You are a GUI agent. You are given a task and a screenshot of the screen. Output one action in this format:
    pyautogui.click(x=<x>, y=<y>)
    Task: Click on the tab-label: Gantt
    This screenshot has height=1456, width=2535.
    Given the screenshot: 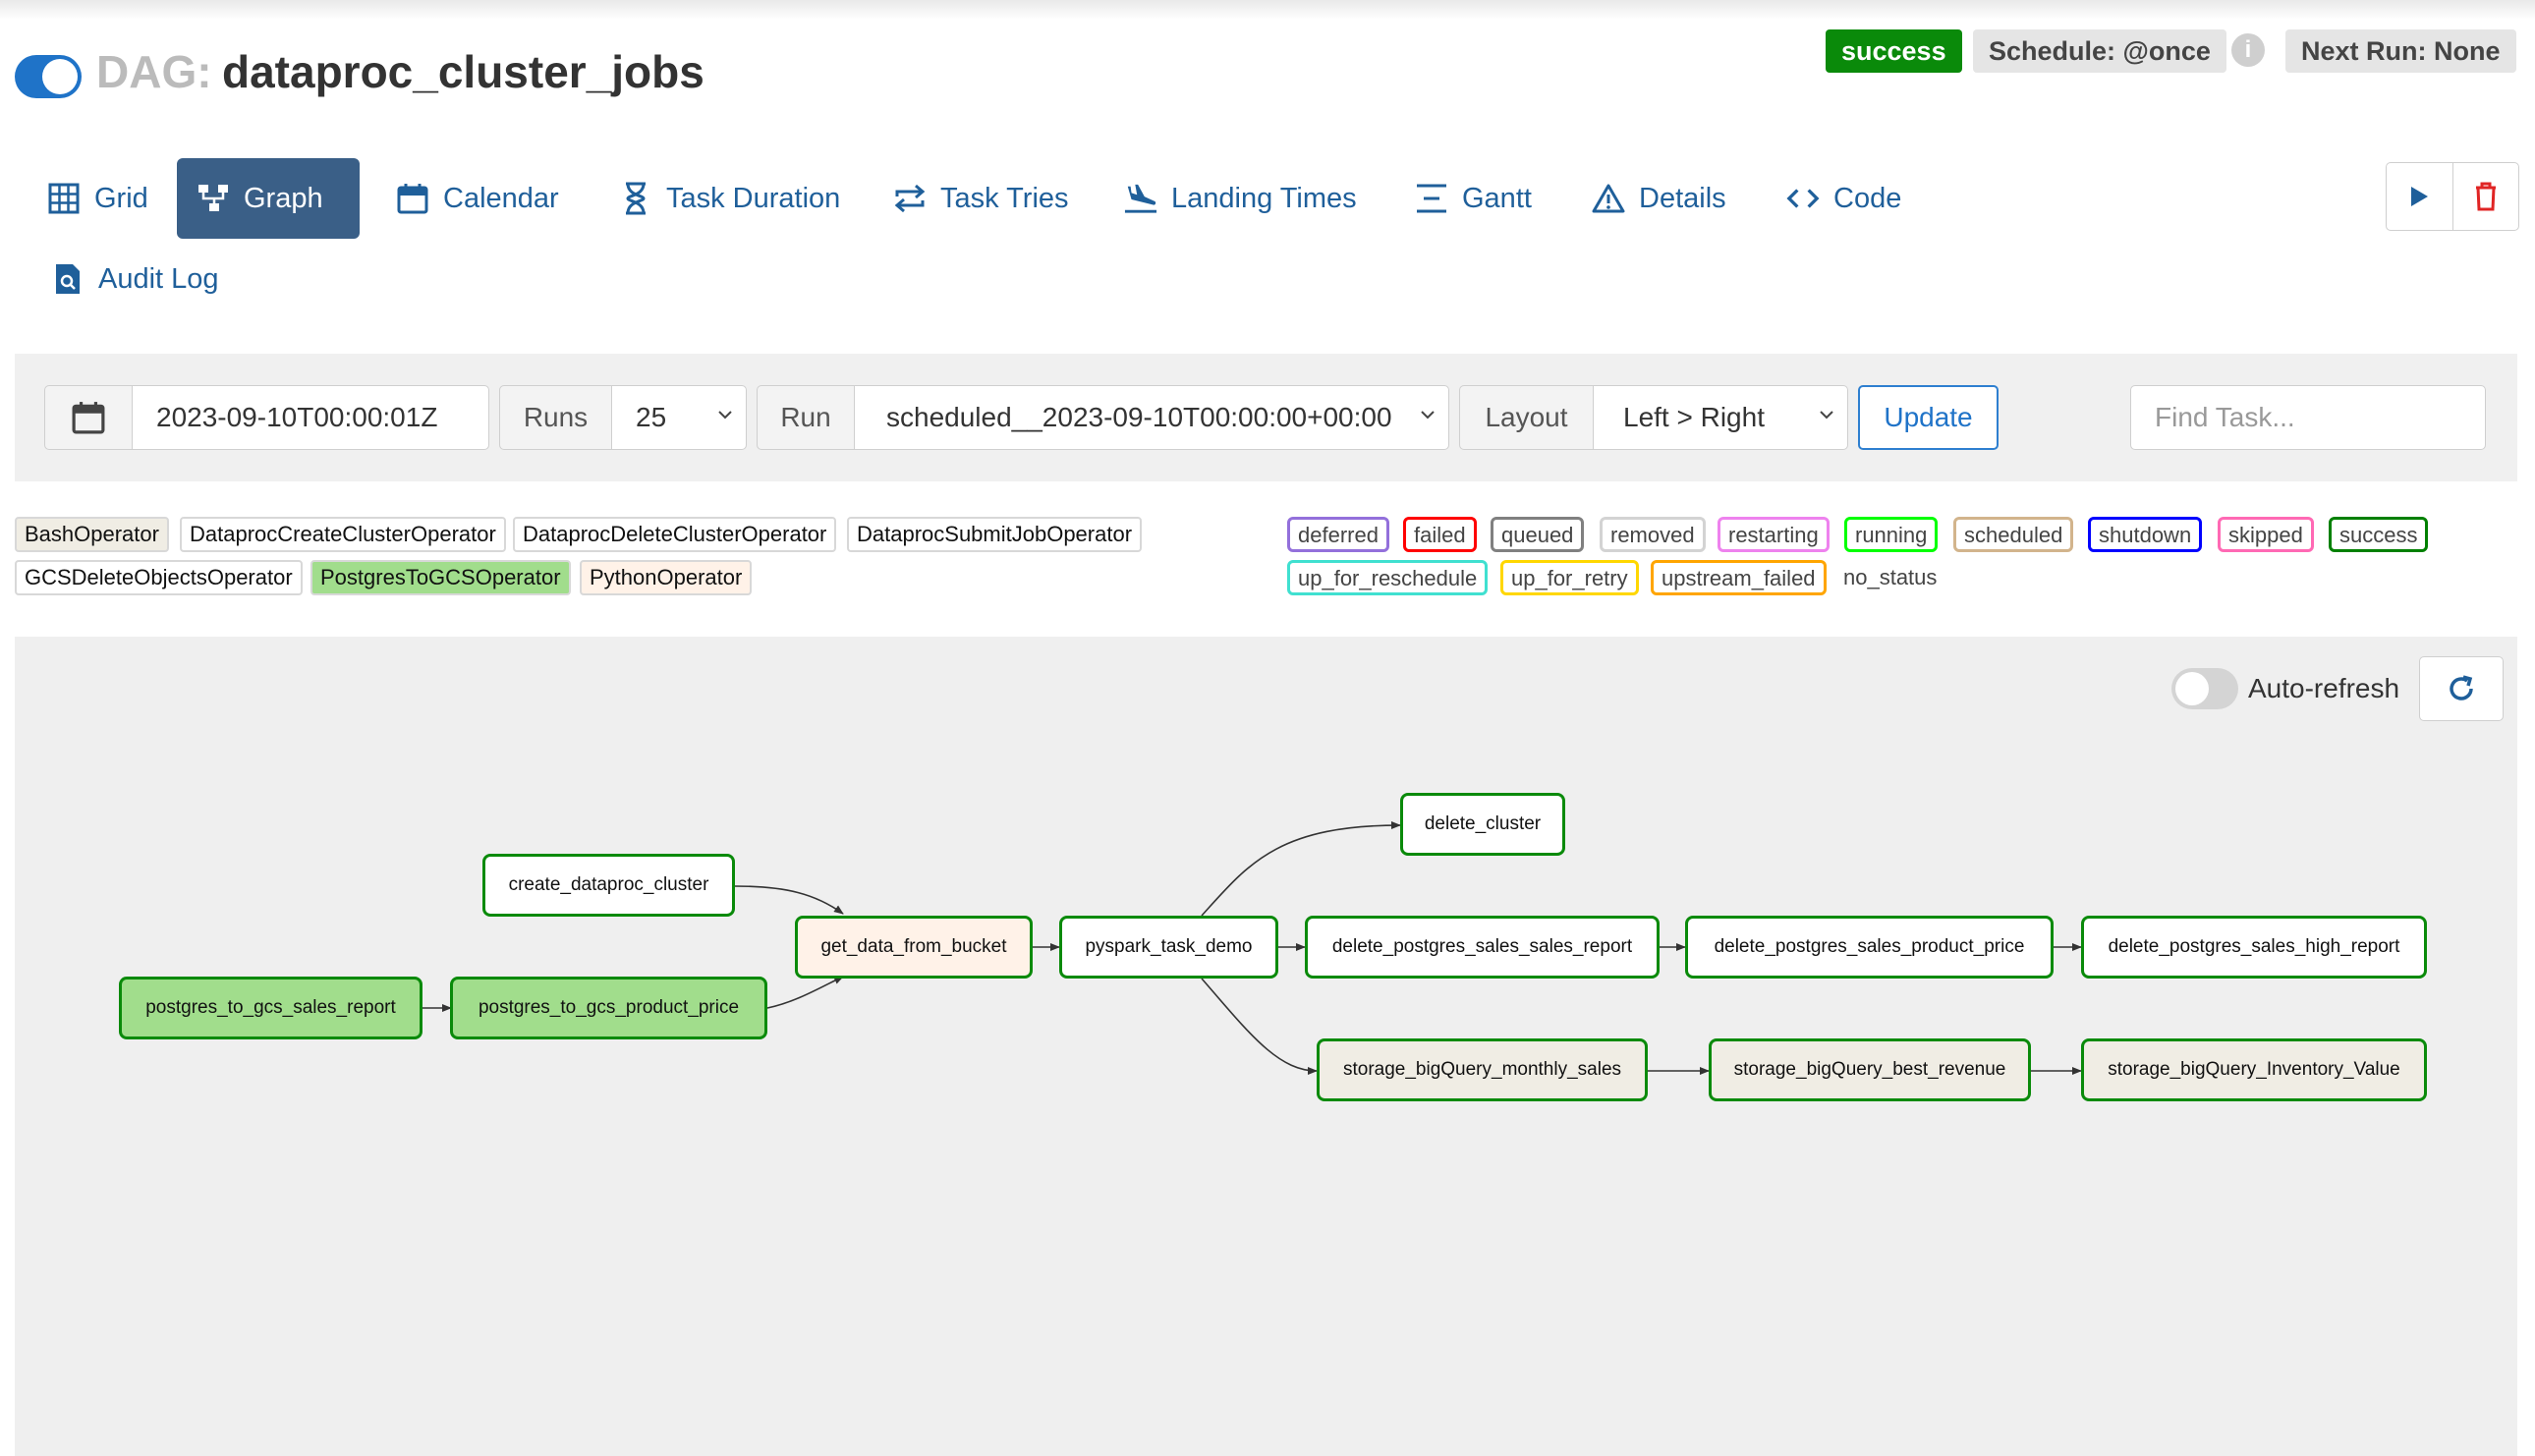 What is the action you would take?
    pyautogui.click(x=1497, y=198)
    